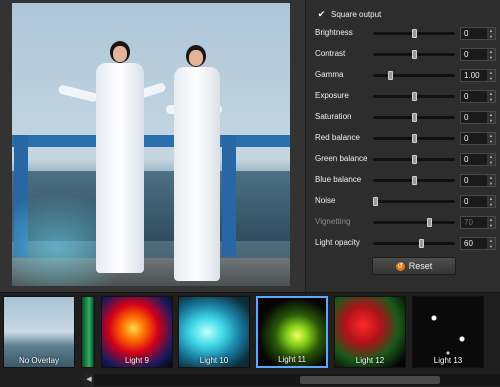 This screenshot has height=387, width=500. Describe the element at coordinates (370, 360) in the screenshot. I see `overlay-label: Light 12` at that location.